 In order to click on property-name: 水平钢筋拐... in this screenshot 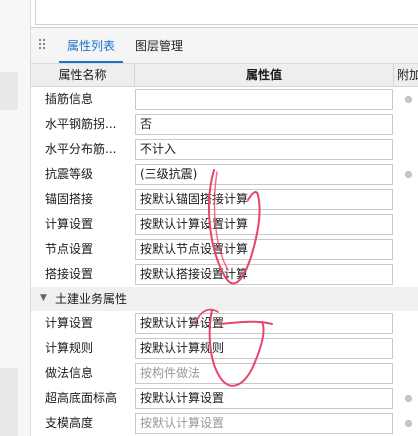, I will do `click(81, 124)`.